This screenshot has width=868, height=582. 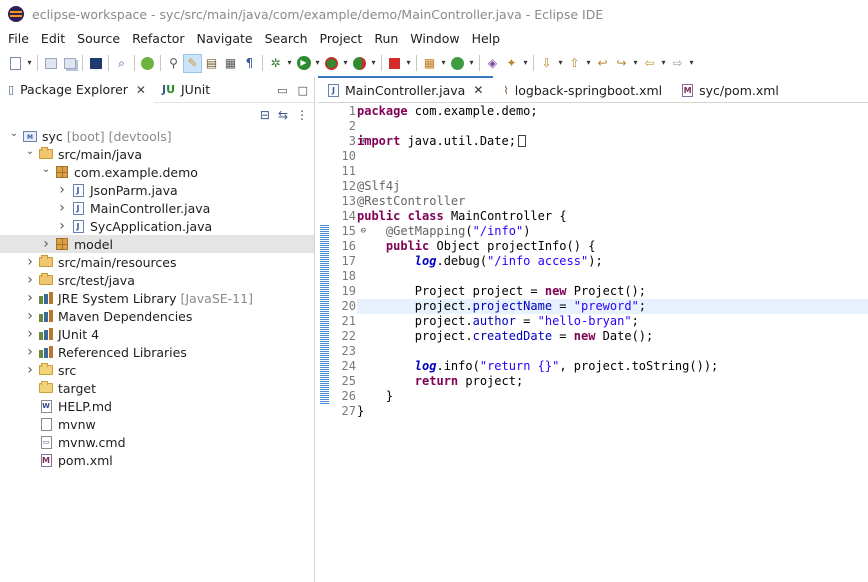 I want to click on tree-item: W HELP.md, so click(x=157, y=406).